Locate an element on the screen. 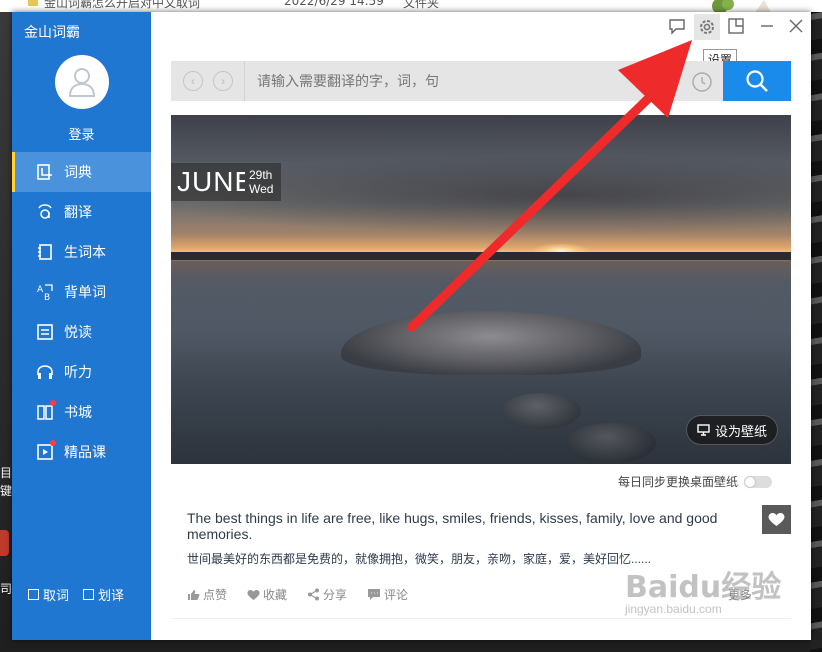 This screenshot has width=822, height=652. mini-mode-button is located at coordinates (736, 26).